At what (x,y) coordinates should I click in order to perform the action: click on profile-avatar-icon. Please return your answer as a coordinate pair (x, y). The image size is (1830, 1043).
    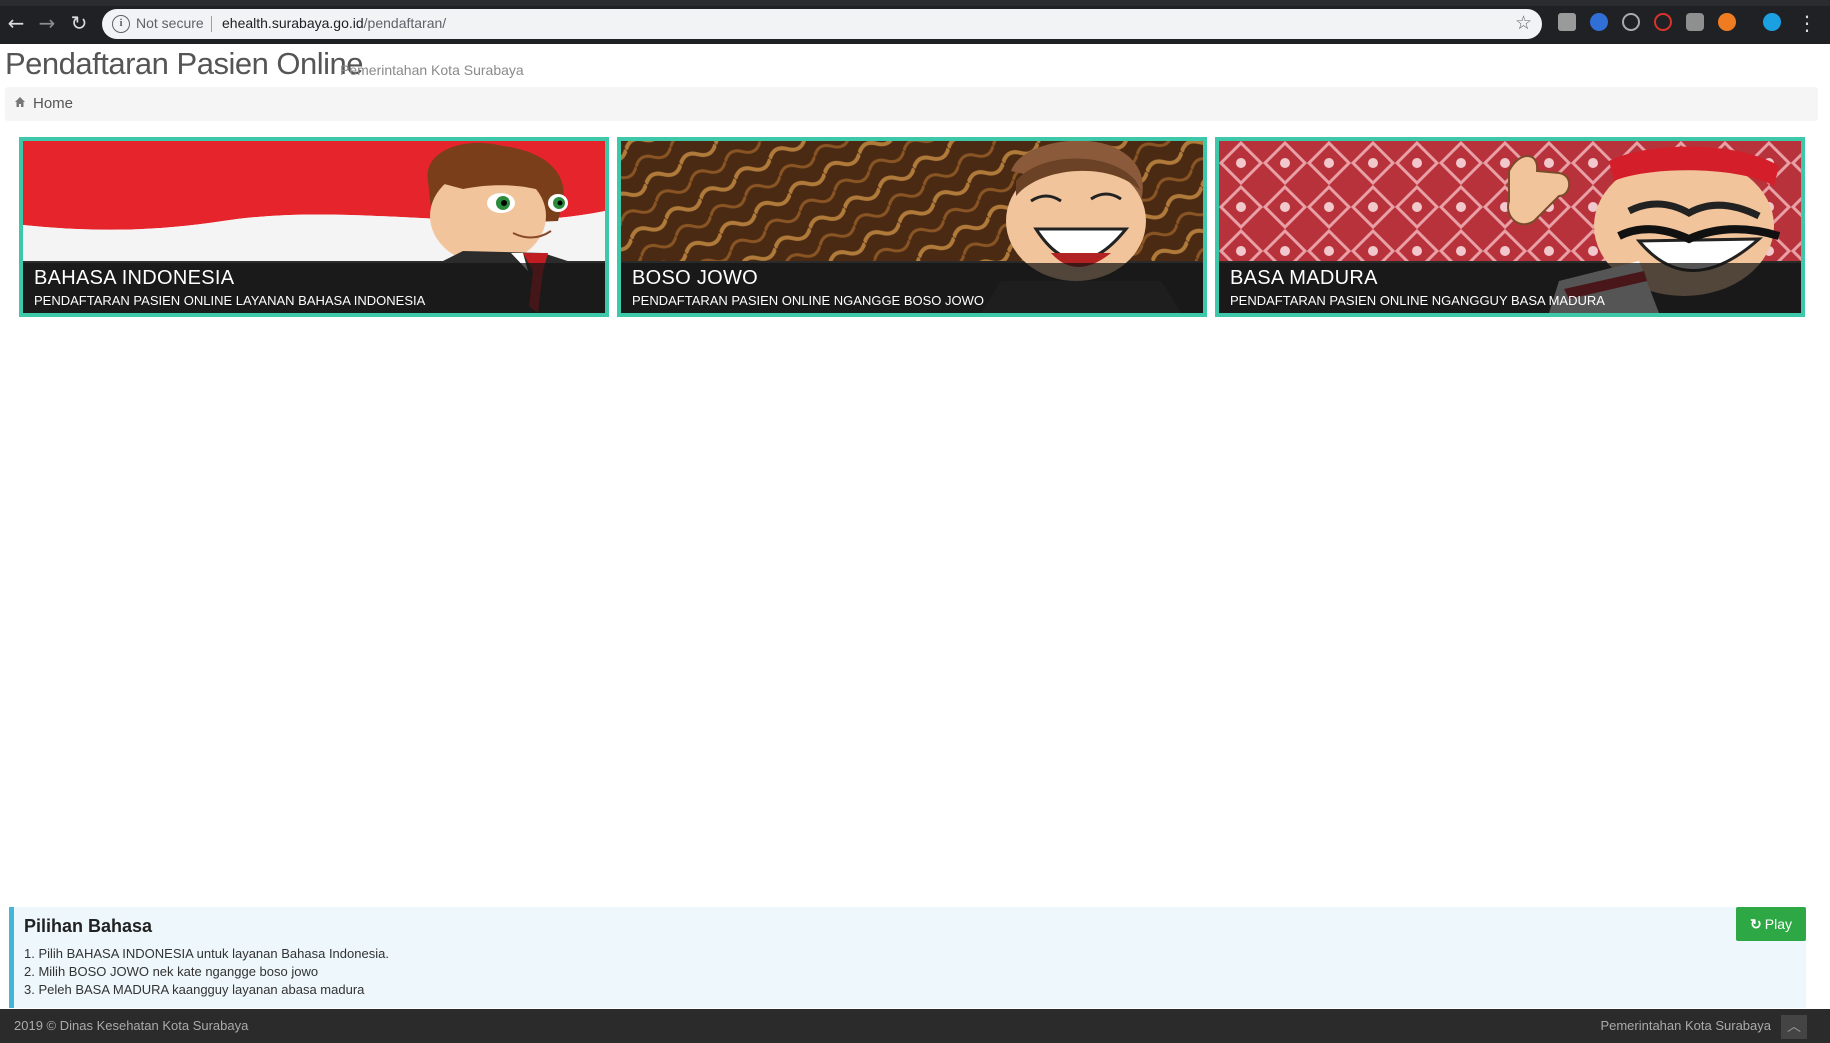
    Looking at the image, I should click on (1772, 22).